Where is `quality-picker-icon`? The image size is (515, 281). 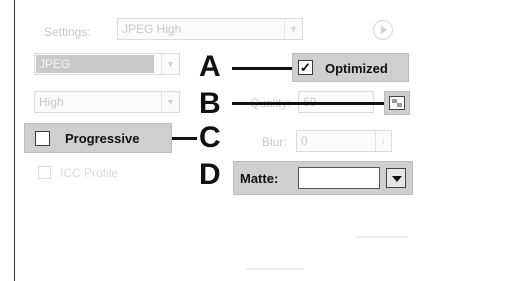 quality-picker-icon is located at coordinates (397, 103).